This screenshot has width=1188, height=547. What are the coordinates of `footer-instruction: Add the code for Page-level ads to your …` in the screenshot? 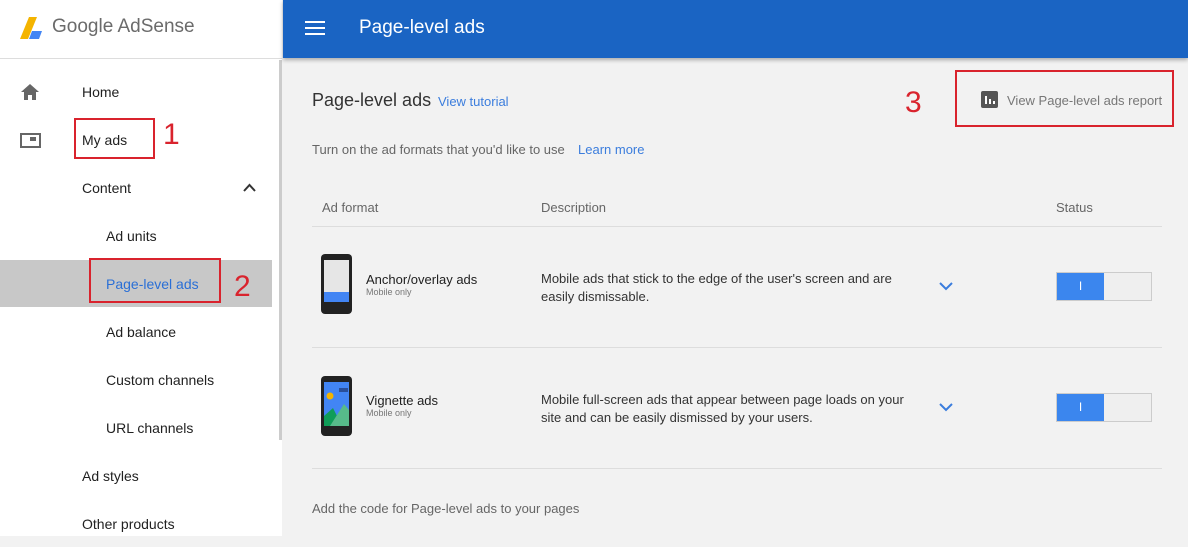 It's located at (446, 508).